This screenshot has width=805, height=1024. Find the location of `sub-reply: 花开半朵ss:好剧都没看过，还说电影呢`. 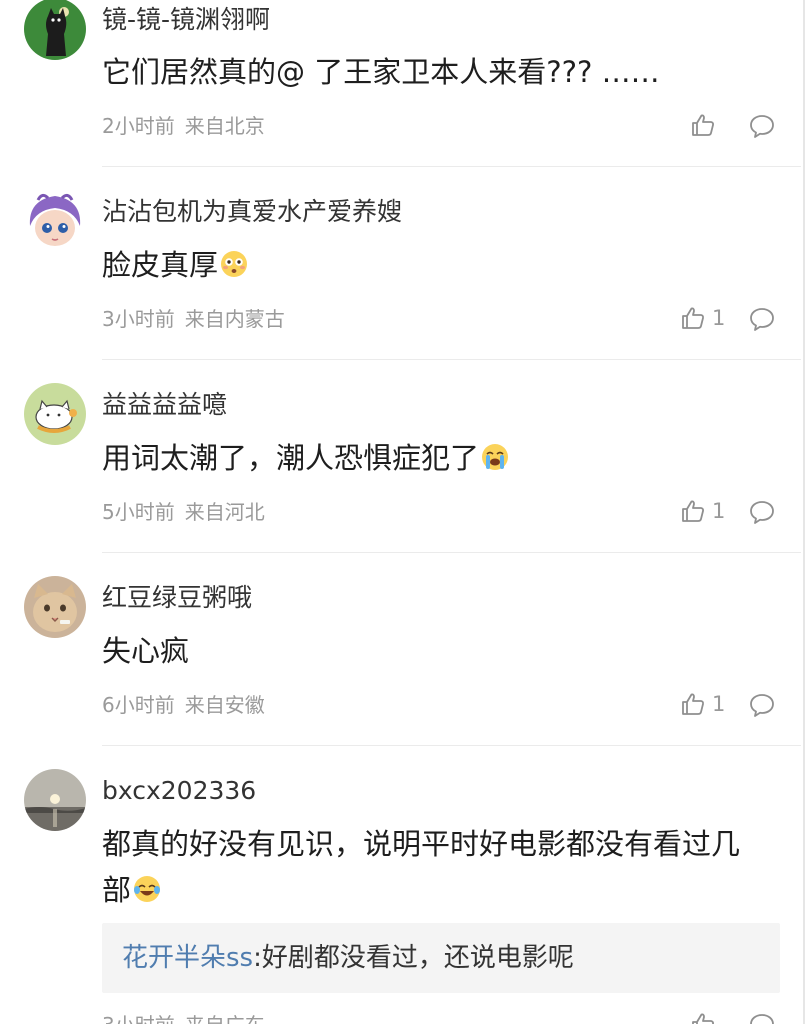

sub-reply: 花开半朵ss:好剧都没看过，还说电影呢 is located at coordinates (441, 958).